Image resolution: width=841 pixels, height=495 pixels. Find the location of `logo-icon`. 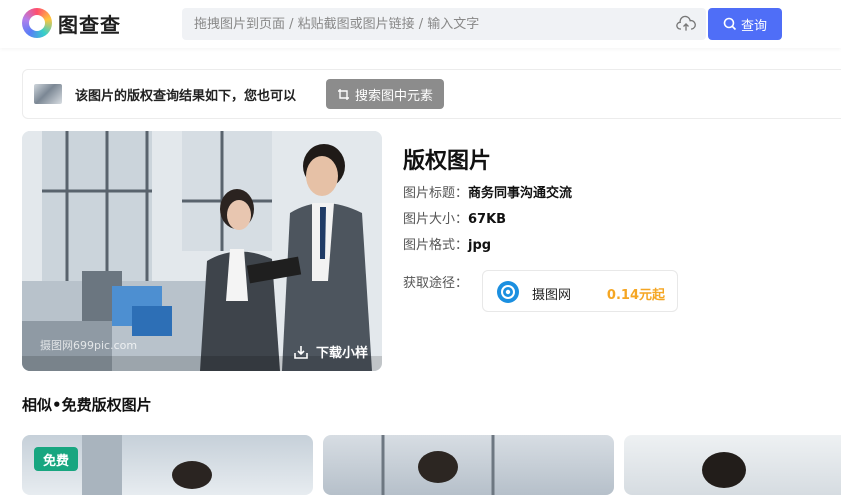

logo-icon is located at coordinates (37, 23).